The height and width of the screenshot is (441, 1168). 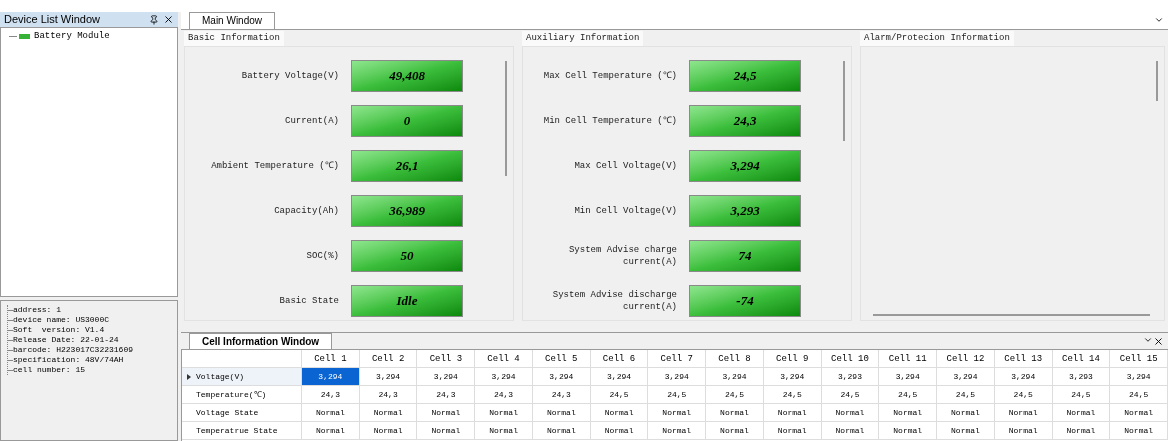 What do you see at coordinates (745, 255) in the screenshot?
I see `value-display: 74` at bounding box center [745, 255].